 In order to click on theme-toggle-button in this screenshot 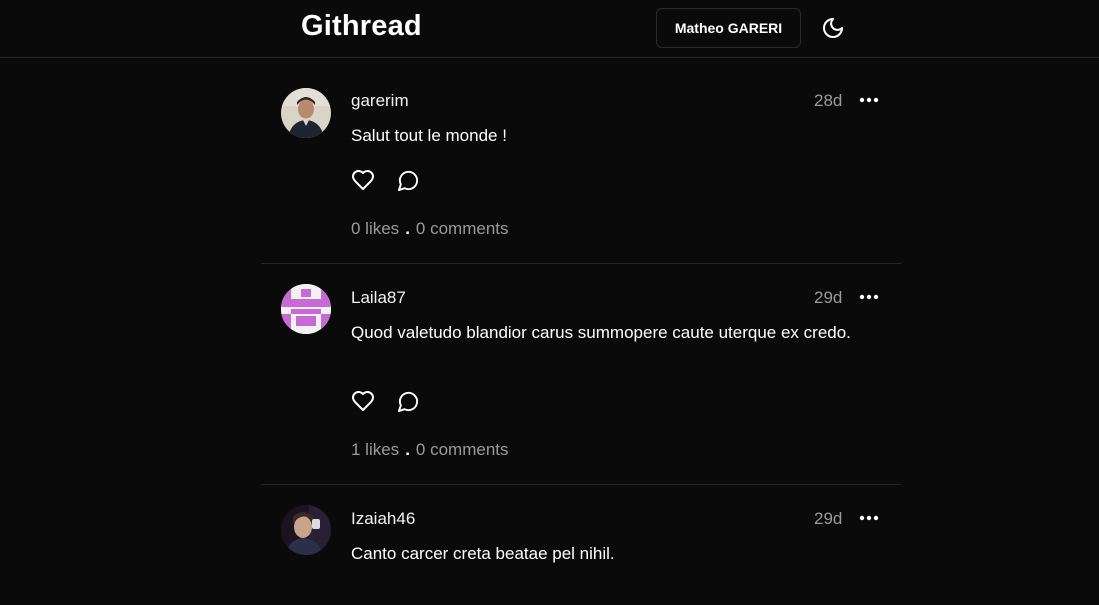, I will do `click(833, 28)`.